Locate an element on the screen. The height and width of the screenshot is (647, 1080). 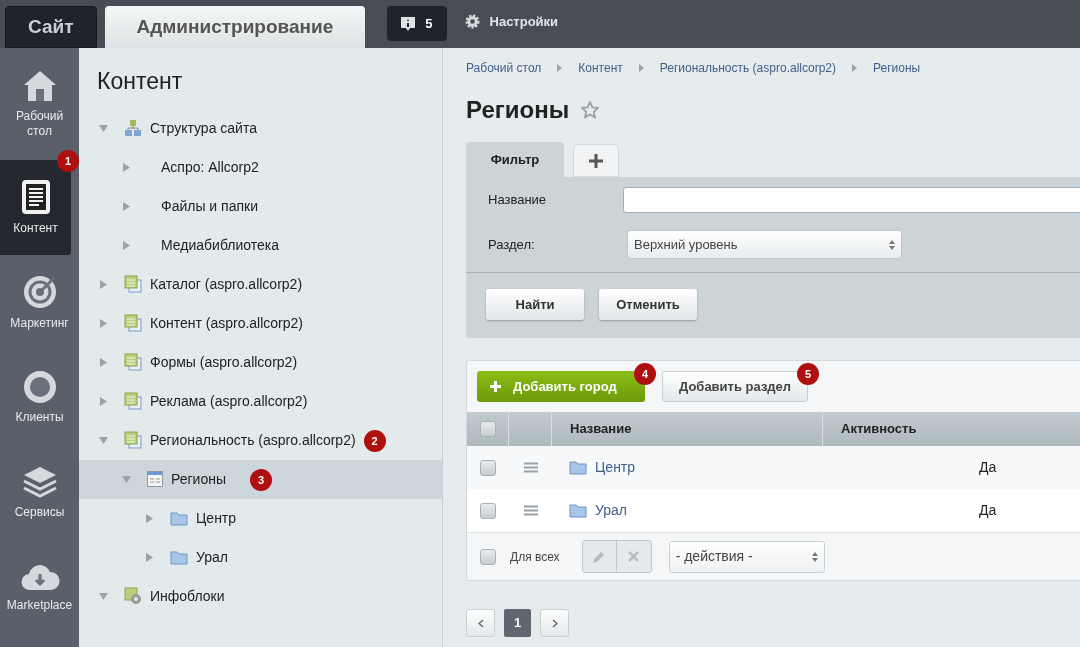
next-page-button is located at coordinates (554, 623).